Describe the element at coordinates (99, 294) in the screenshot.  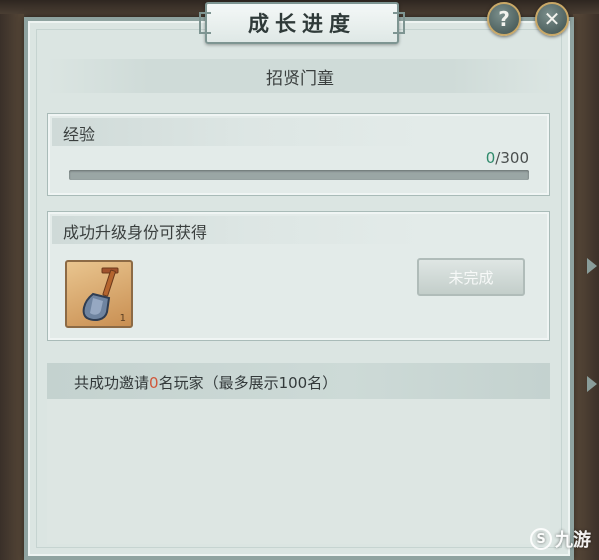
I see `reward-item-slot: 1` at that location.